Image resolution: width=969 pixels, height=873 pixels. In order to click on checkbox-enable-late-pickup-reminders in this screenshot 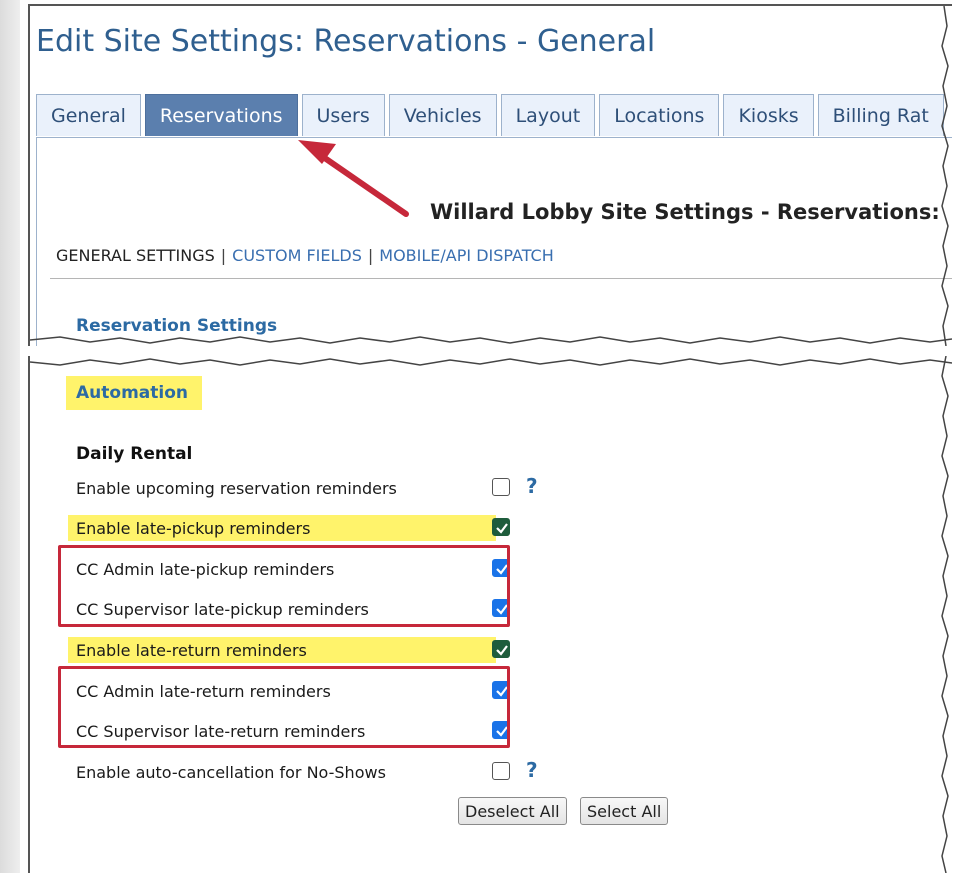, I will do `click(501, 527)`.